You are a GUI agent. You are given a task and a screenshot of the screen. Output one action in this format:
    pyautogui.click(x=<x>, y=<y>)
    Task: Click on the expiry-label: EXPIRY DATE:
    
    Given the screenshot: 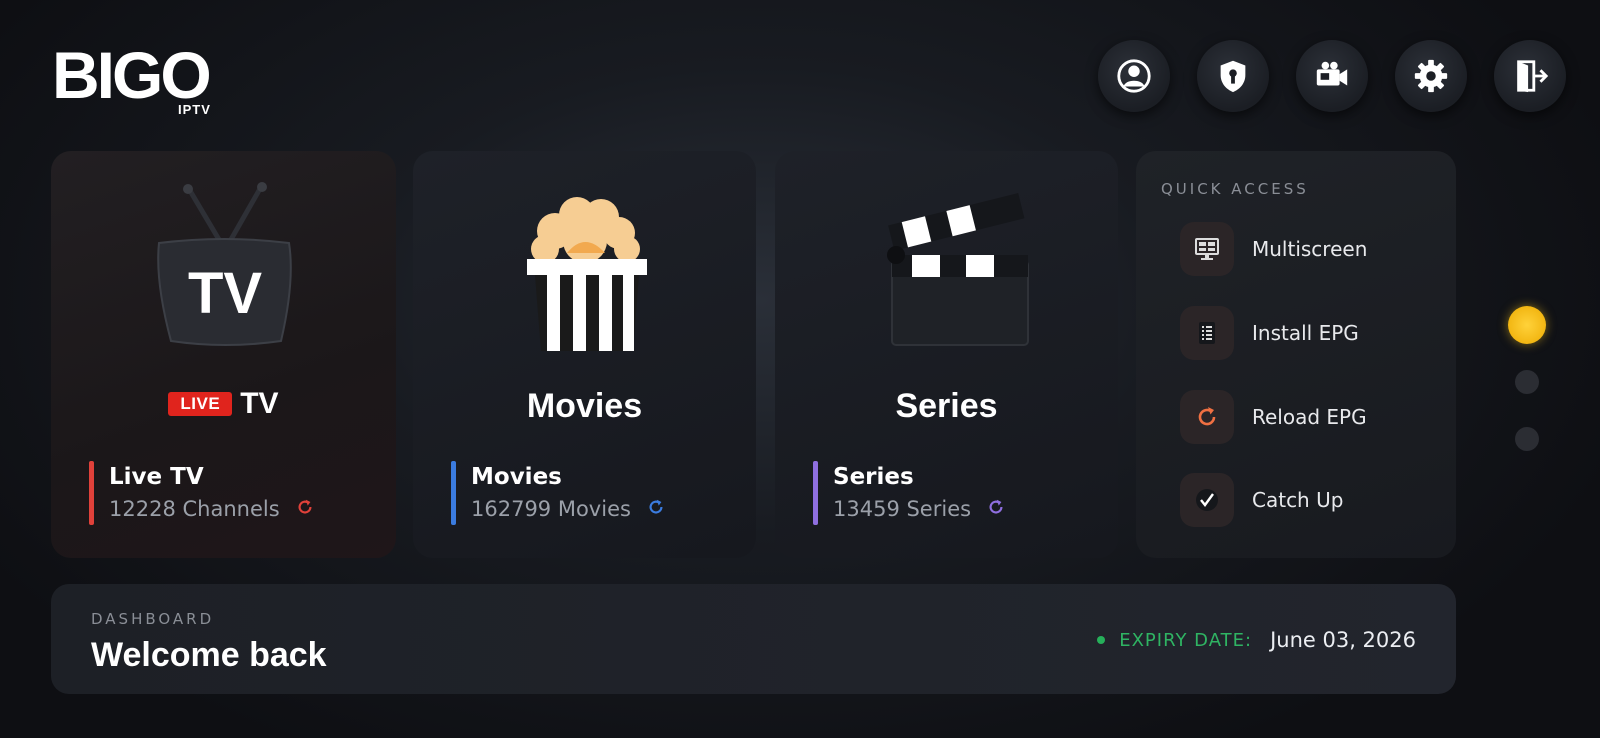 What is the action you would take?
    pyautogui.click(x=1186, y=640)
    